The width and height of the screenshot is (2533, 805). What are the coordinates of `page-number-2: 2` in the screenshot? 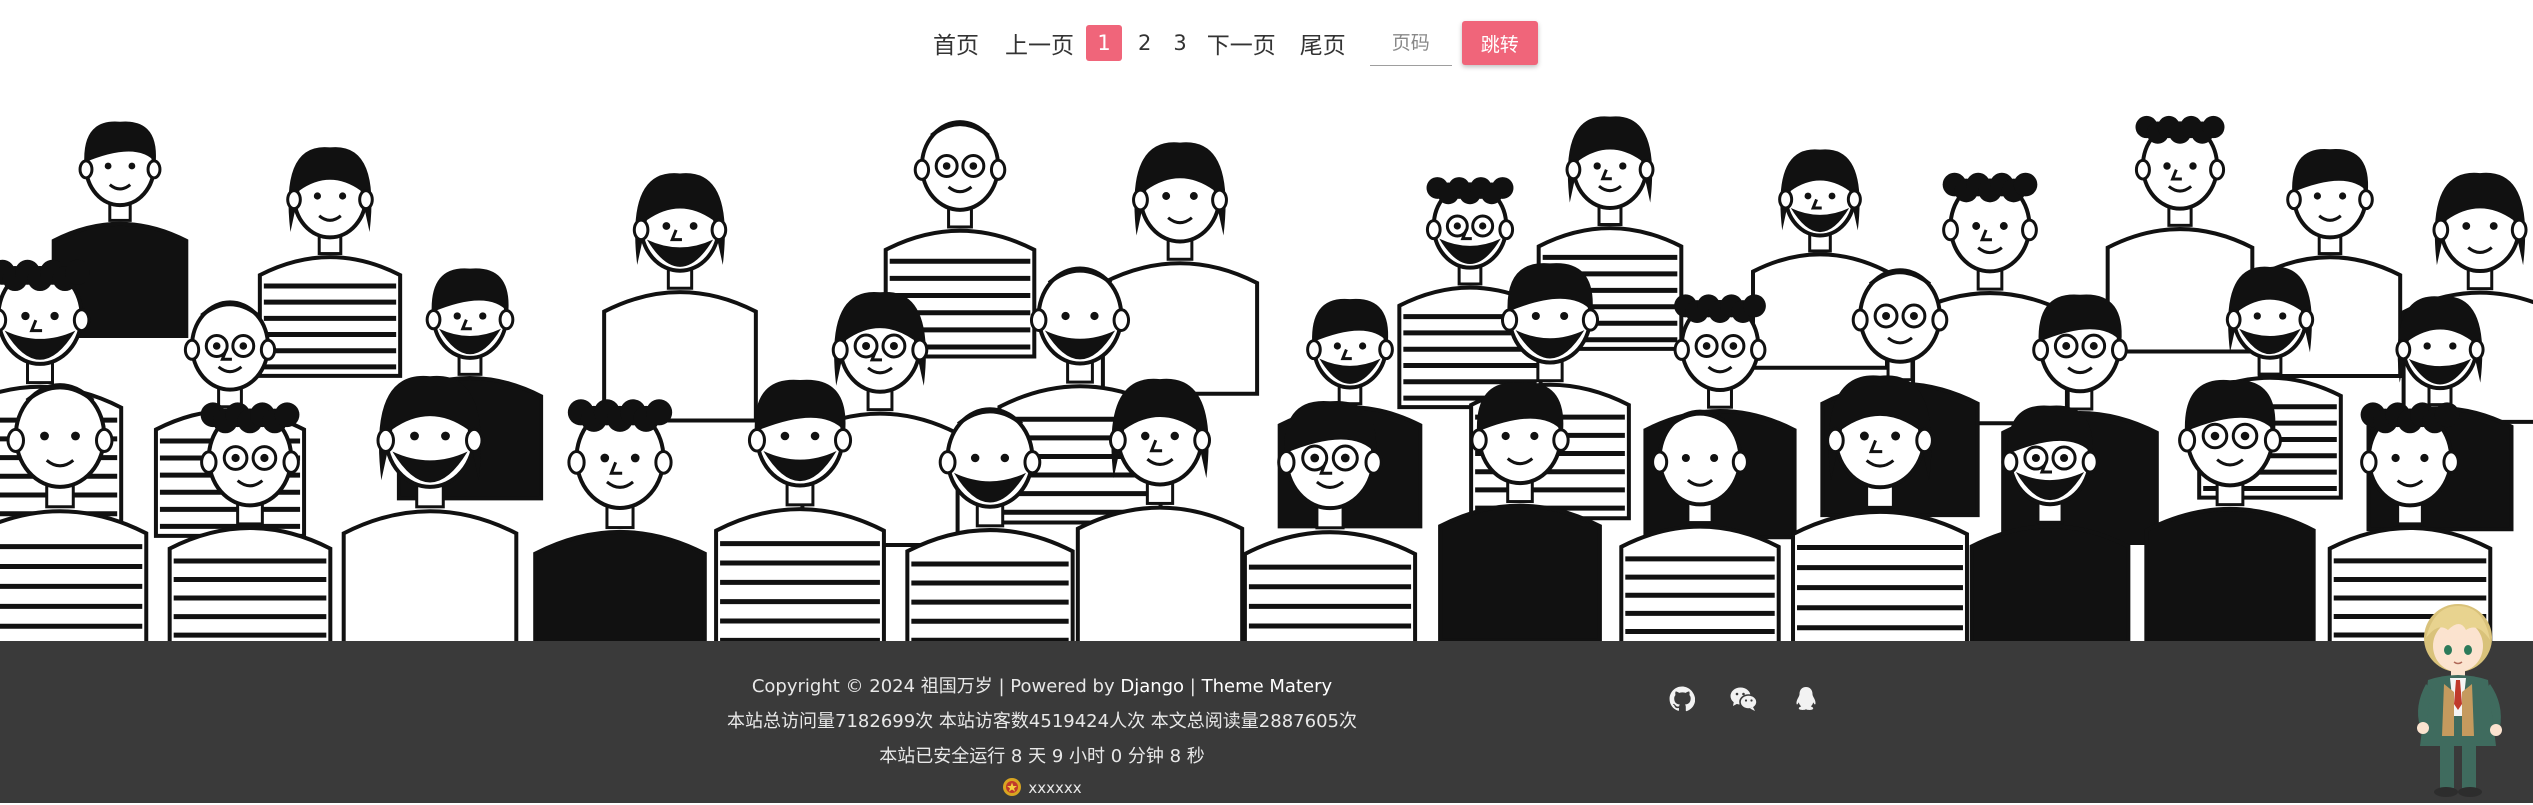 It's located at (1144, 43).